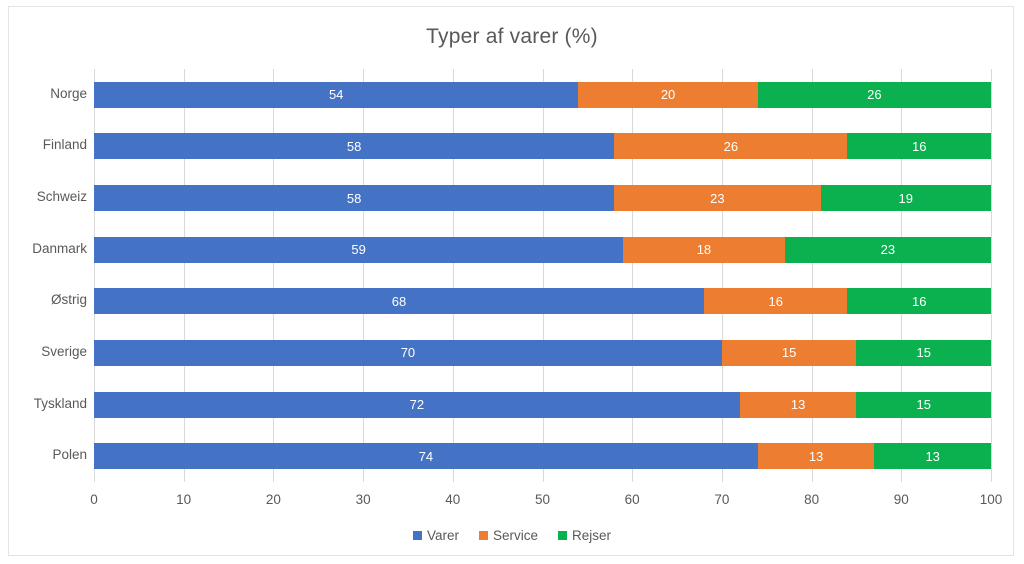 The image size is (1024, 564). What do you see at coordinates (273, 499) in the screenshot?
I see `x-tick-label: 20` at bounding box center [273, 499].